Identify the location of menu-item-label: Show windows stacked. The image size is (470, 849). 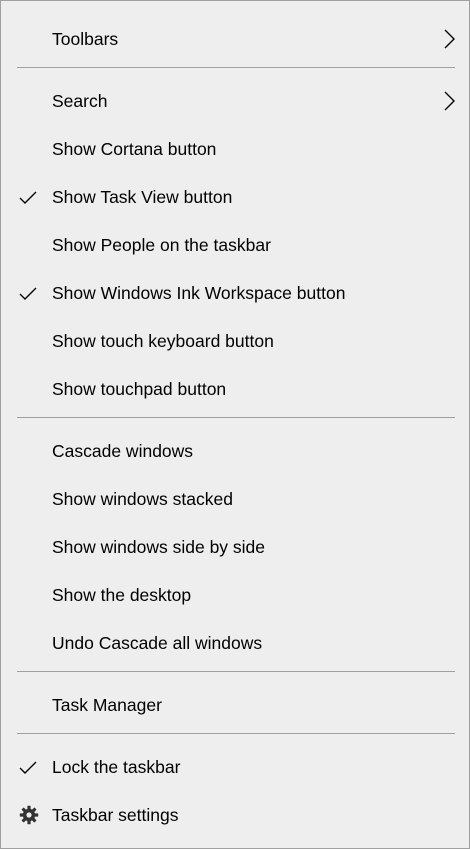
(142, 499).